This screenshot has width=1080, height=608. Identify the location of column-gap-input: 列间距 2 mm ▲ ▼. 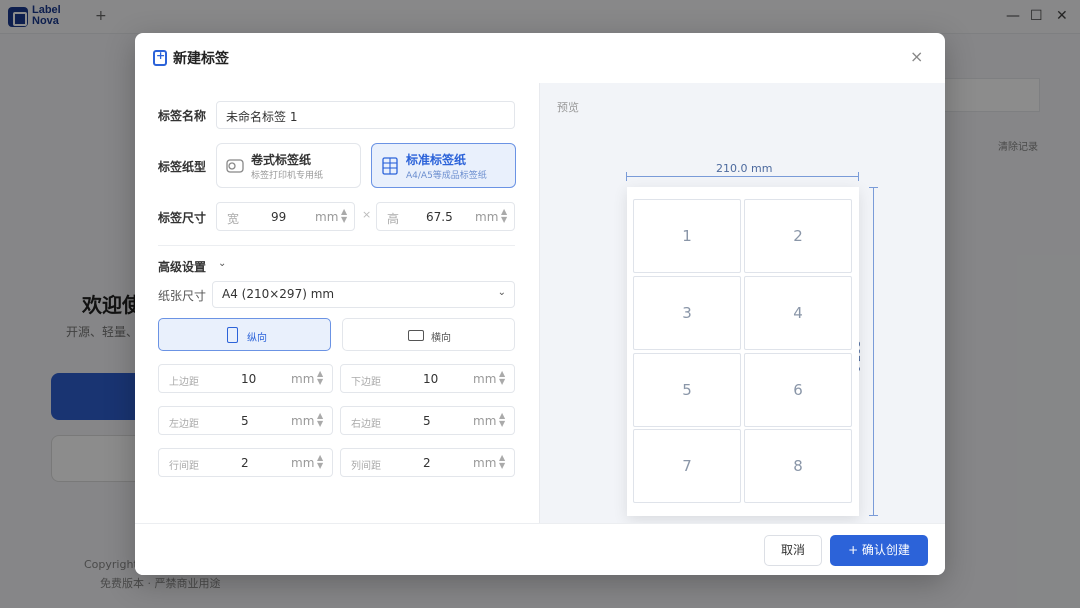
(427, 462).